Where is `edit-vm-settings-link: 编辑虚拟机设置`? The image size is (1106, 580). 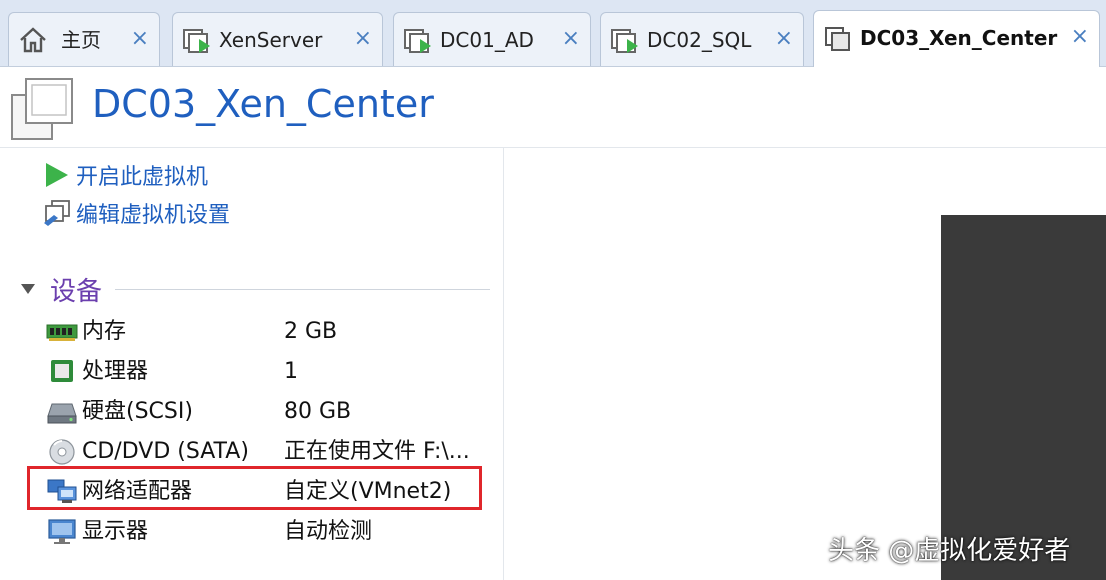
edit-vm-settings-link: 编辑虚拟机设置 is located at coordinates (136, 213).